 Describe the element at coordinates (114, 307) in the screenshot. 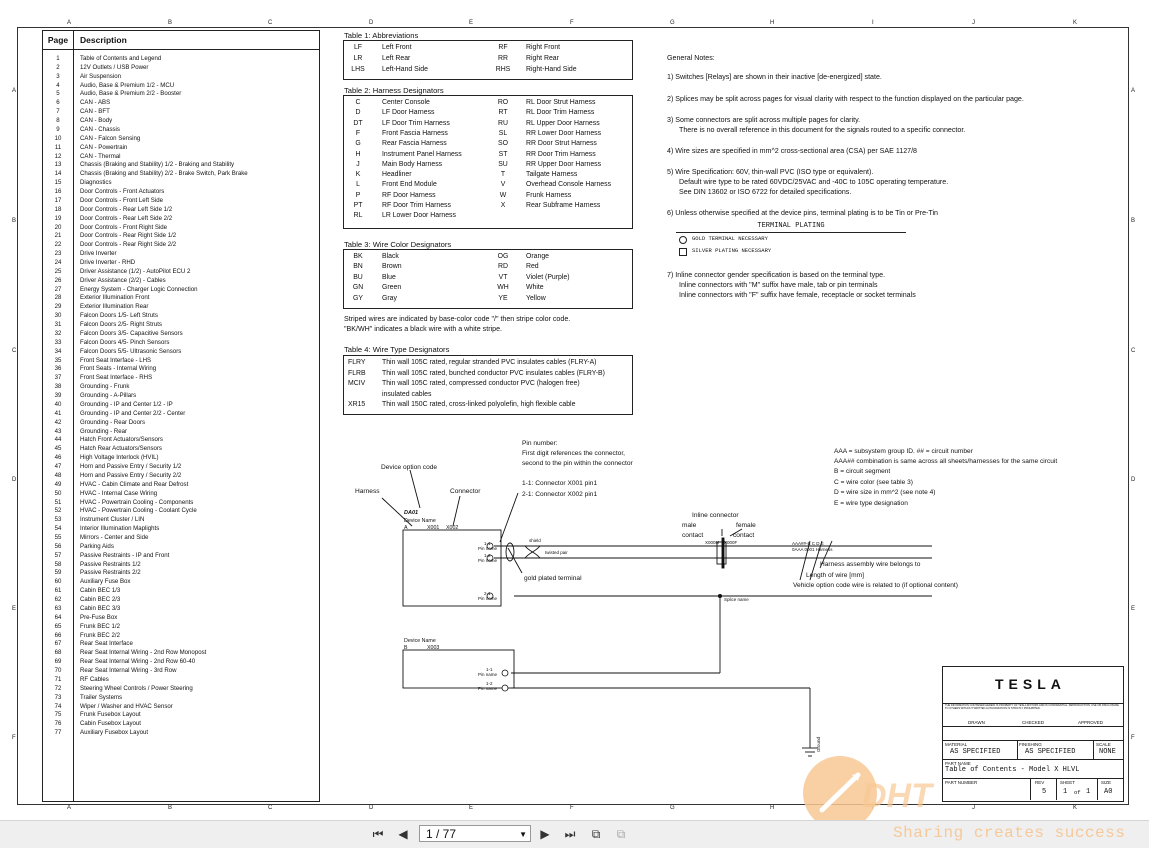

I see `toc-description: Exterior Illumination Rear` at that location.